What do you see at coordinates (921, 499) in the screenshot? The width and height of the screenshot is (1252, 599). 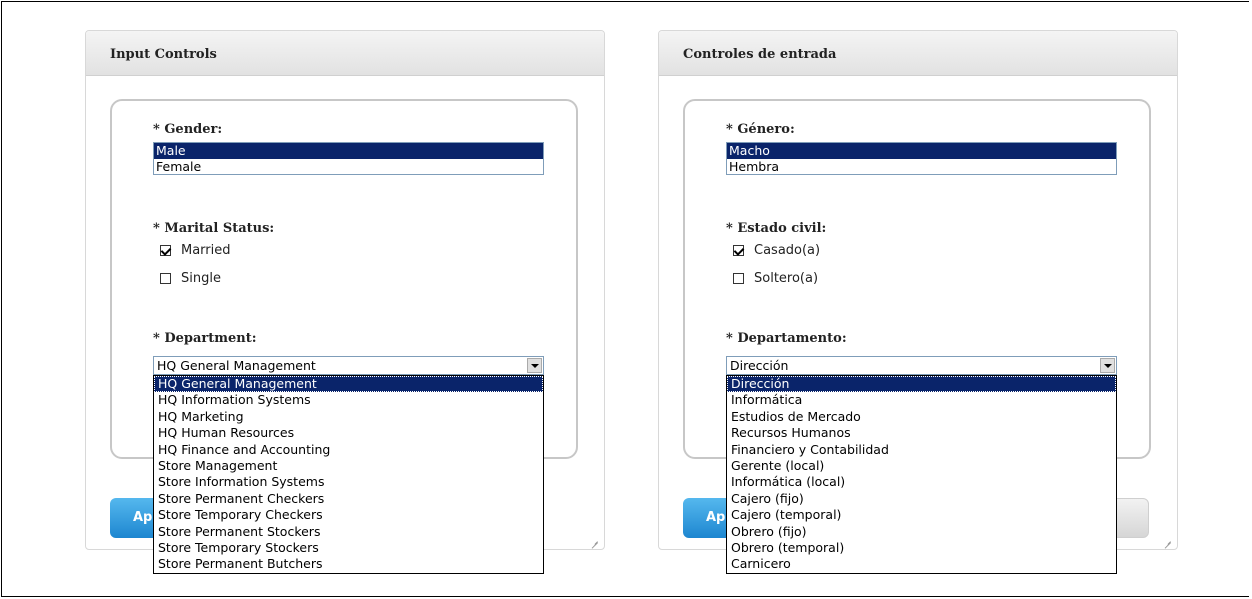 I see `department-option: Cajero (fijo)` at bounding box center [921, 499].